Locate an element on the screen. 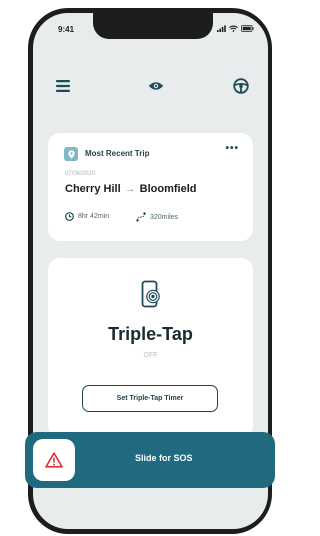 This screenshot has width=320, height=536. phone-notch is located at coordinates (153, 26).